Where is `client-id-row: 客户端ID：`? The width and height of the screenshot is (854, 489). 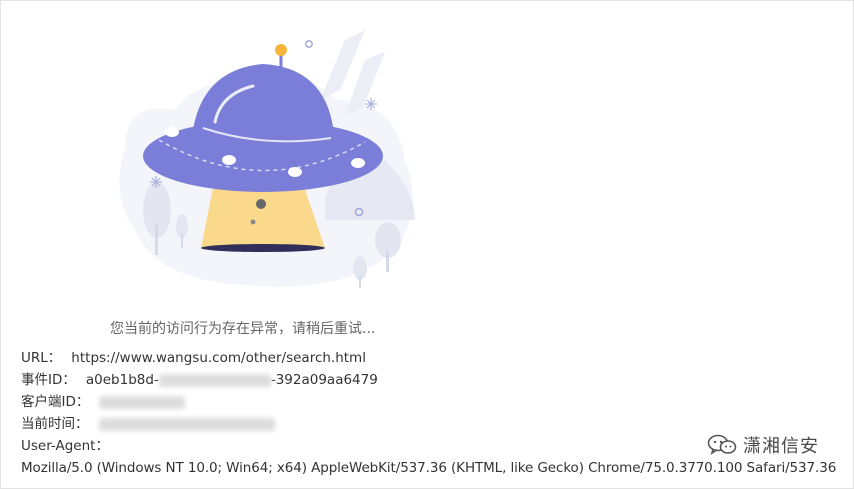
client-id-row: 客户端ID： is located at coordinates (103, 402).